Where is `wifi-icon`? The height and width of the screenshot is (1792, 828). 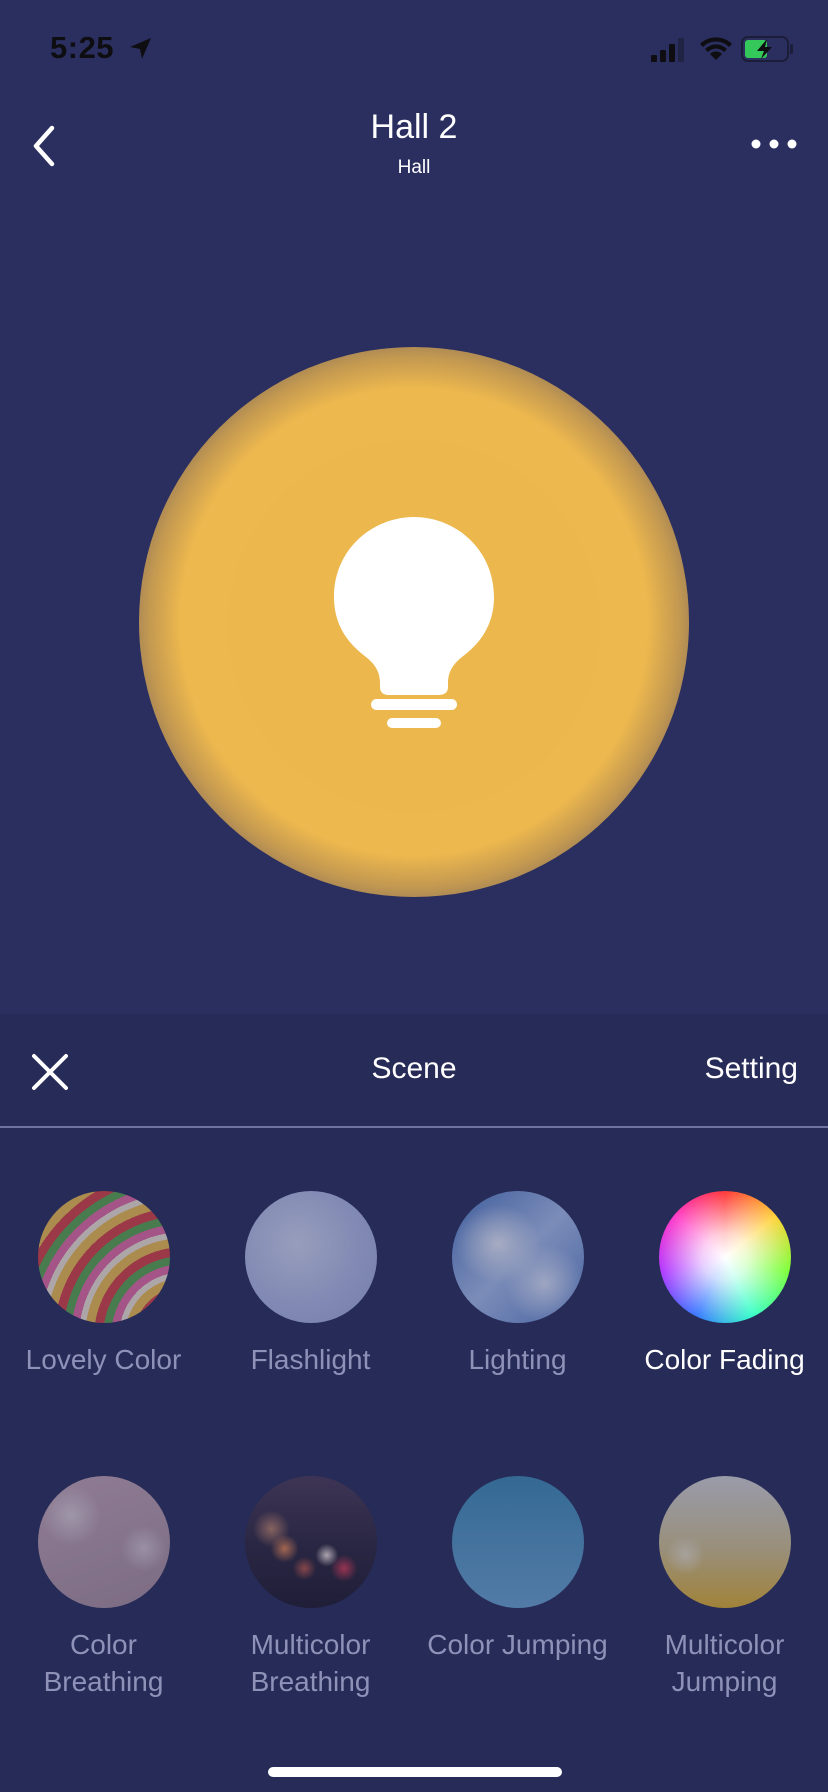
wifi-icon is located at coordinates (716, 48).